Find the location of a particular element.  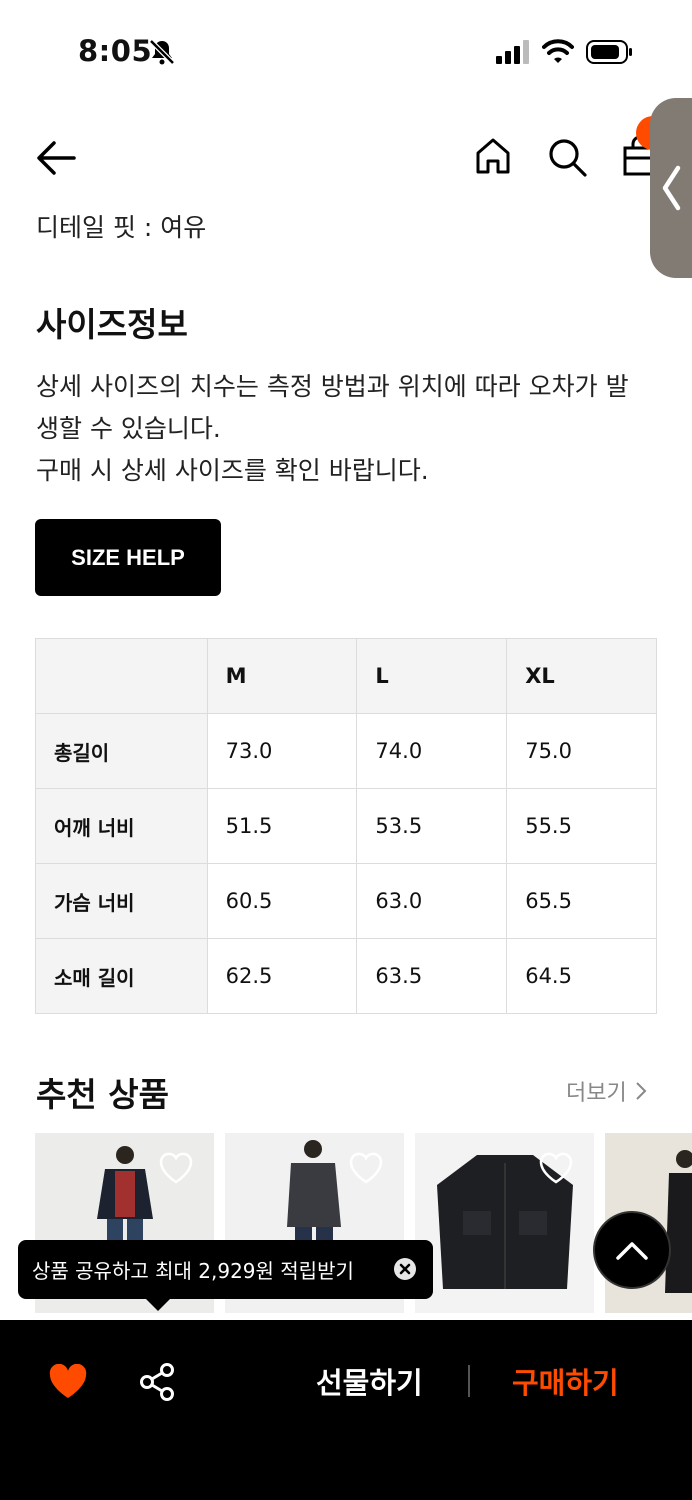

table-cell: 55.5 is located at coordinates (581, 826).